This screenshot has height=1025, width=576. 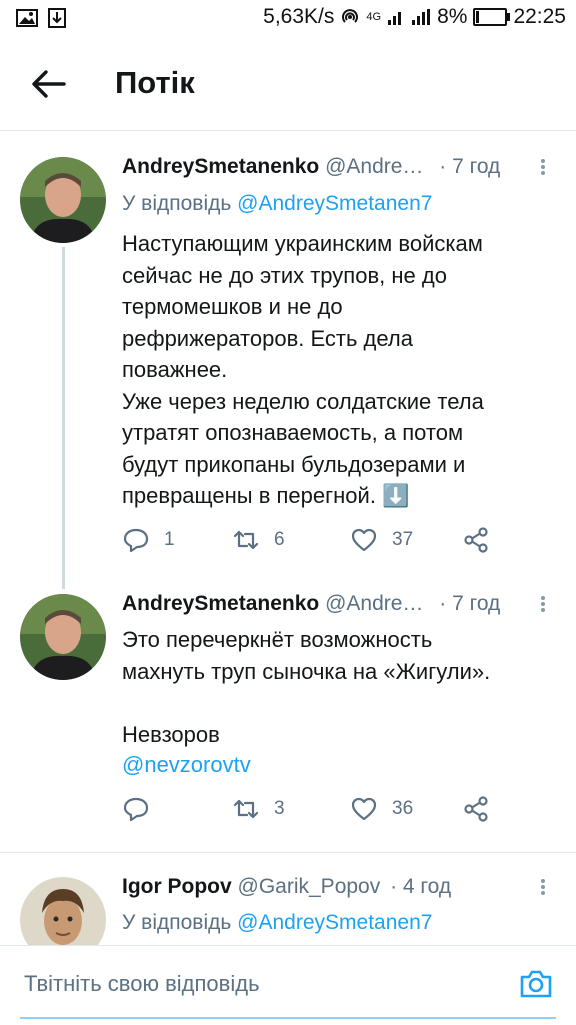 I want to click on mention-link: @nevzorovtv, so click(x=337, y=765).